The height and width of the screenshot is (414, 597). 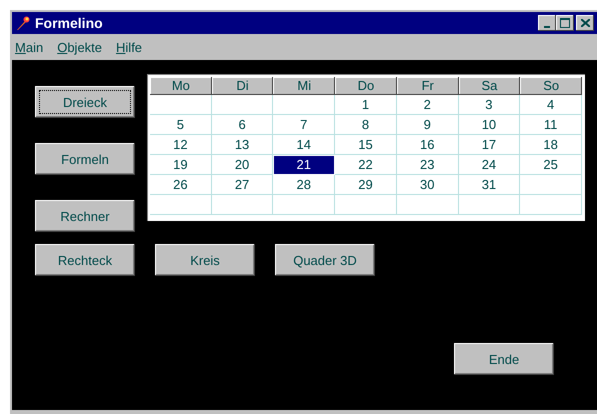 I want to click on day-cell: 30, so click(x=427, y=185).